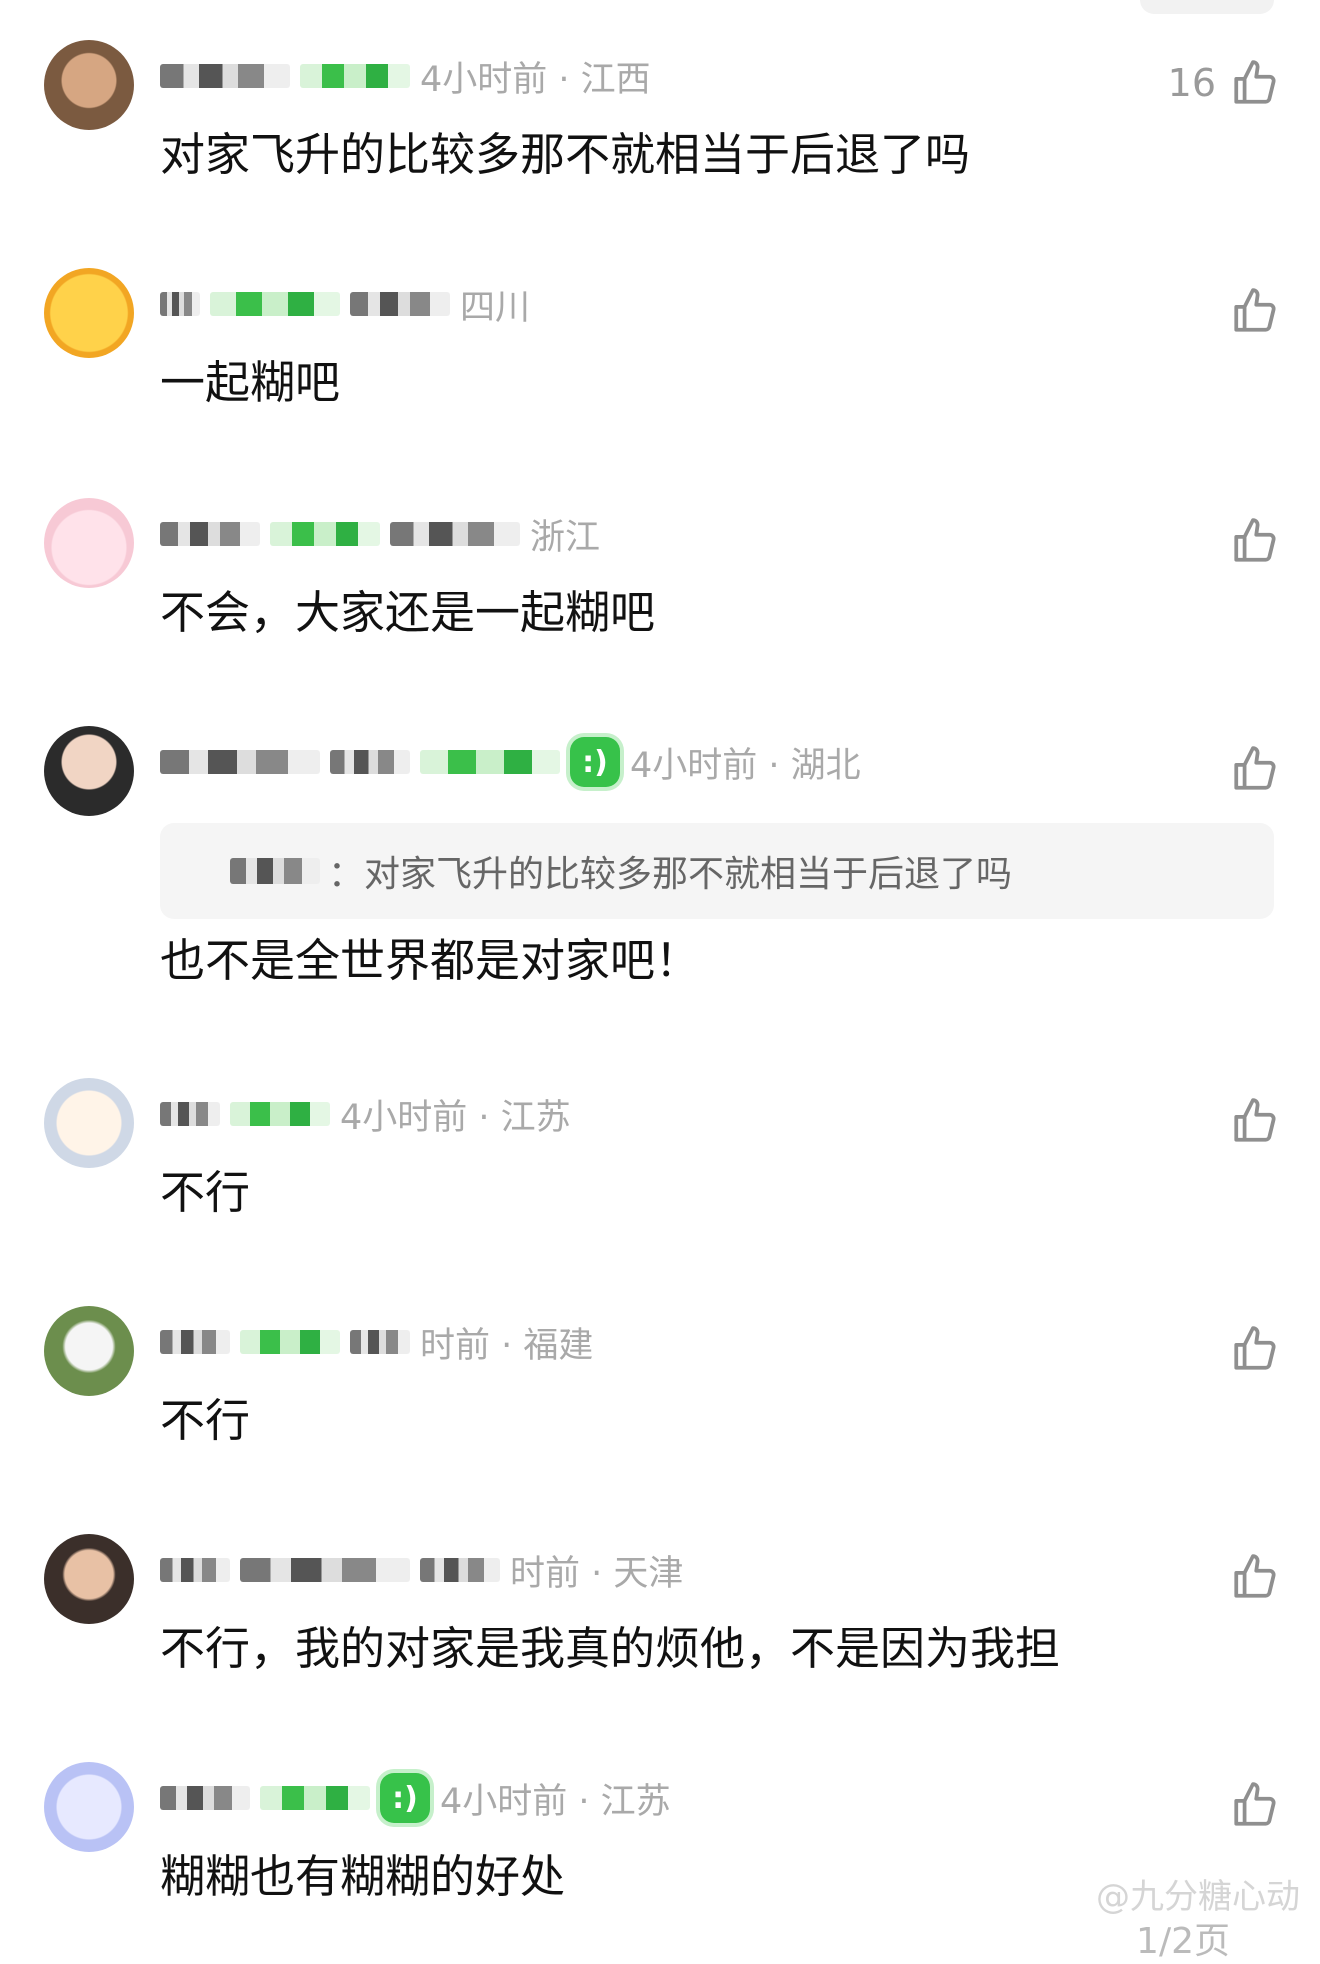 The image size is (1320, 1964). Describe the element at coordinates (535, 79) in the screenshot. I see `time-location: 4小时前 · 江西` at that location.